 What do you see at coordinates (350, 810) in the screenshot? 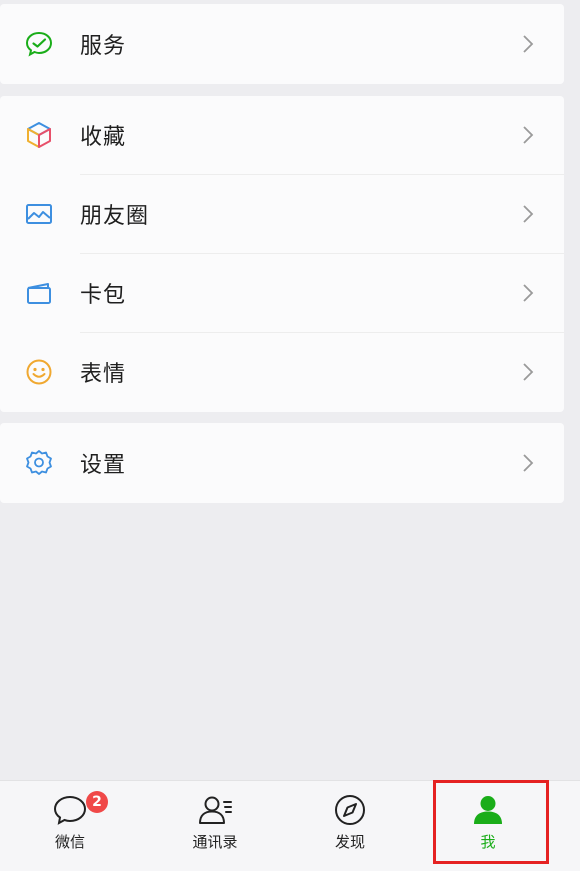
I see `compass-icon` at bounding box center [350, 810].